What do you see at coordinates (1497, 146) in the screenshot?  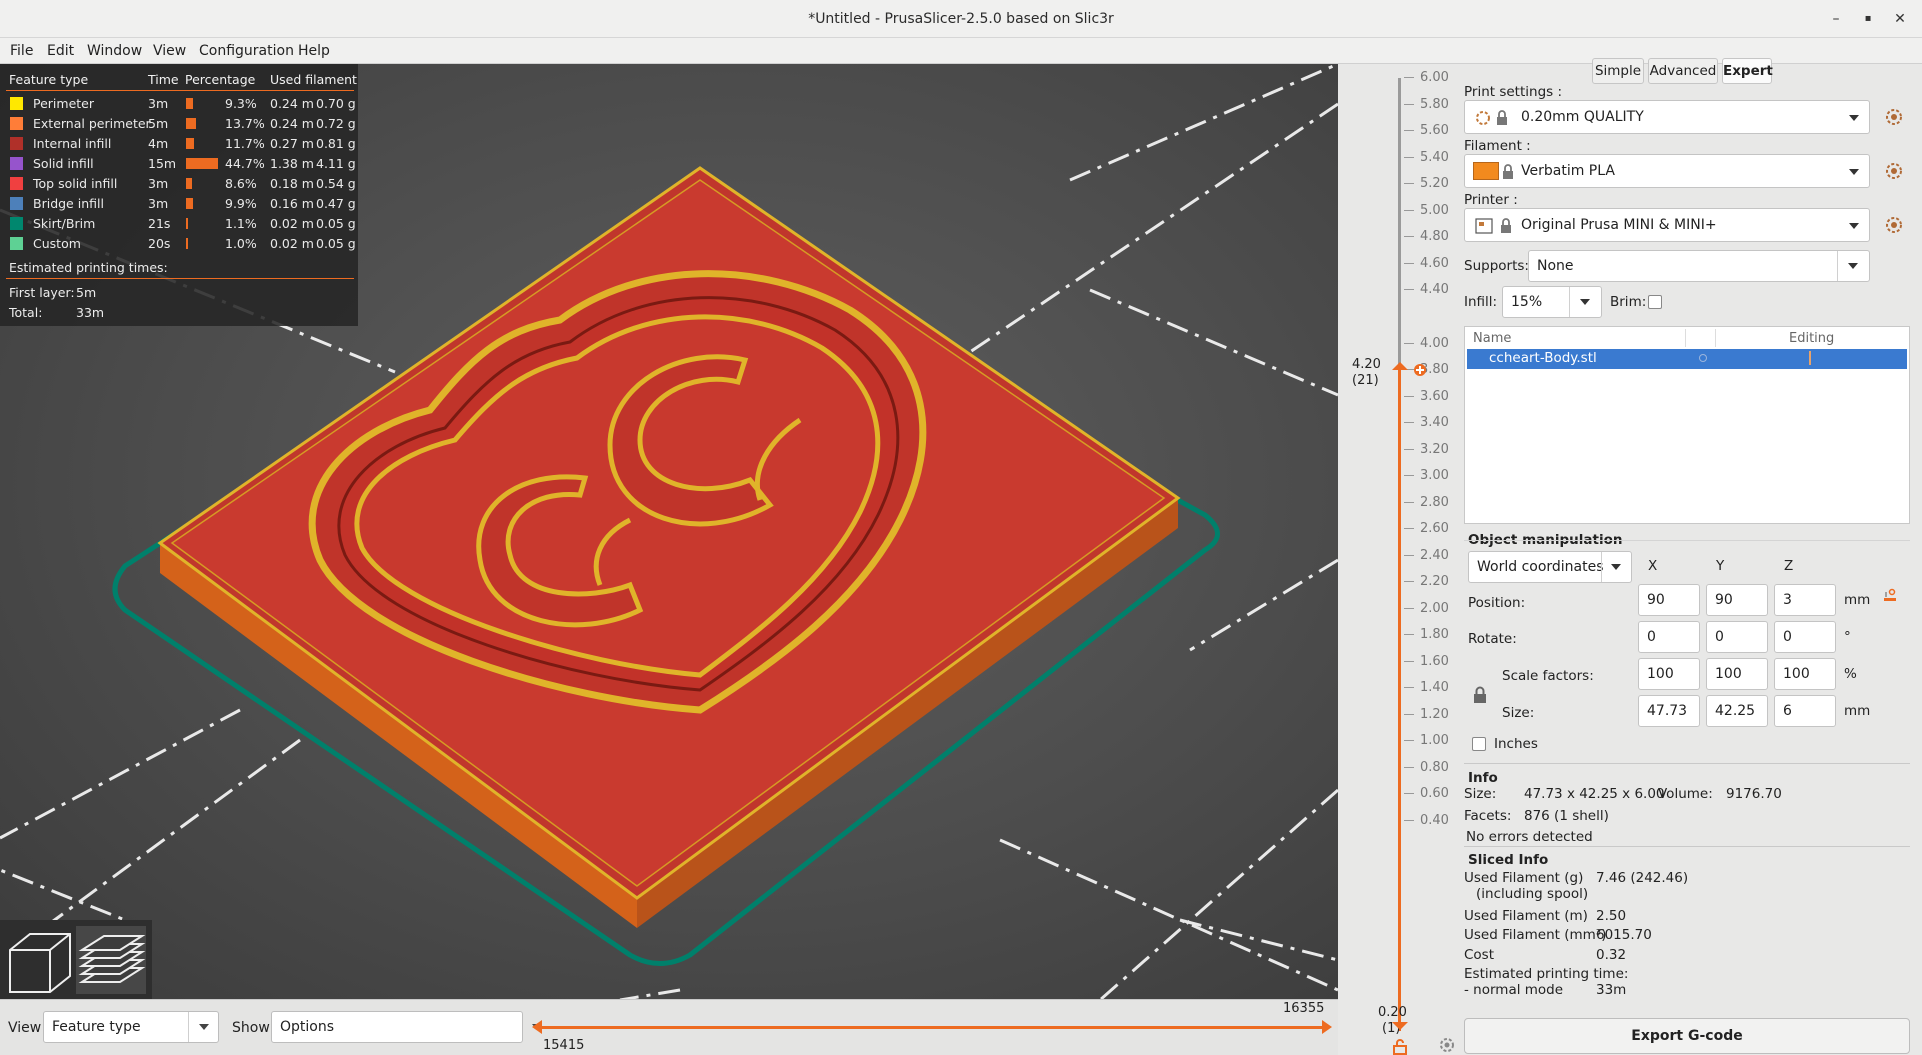 I see `filament-label: Filament :` at bounding box center [1497, 146].